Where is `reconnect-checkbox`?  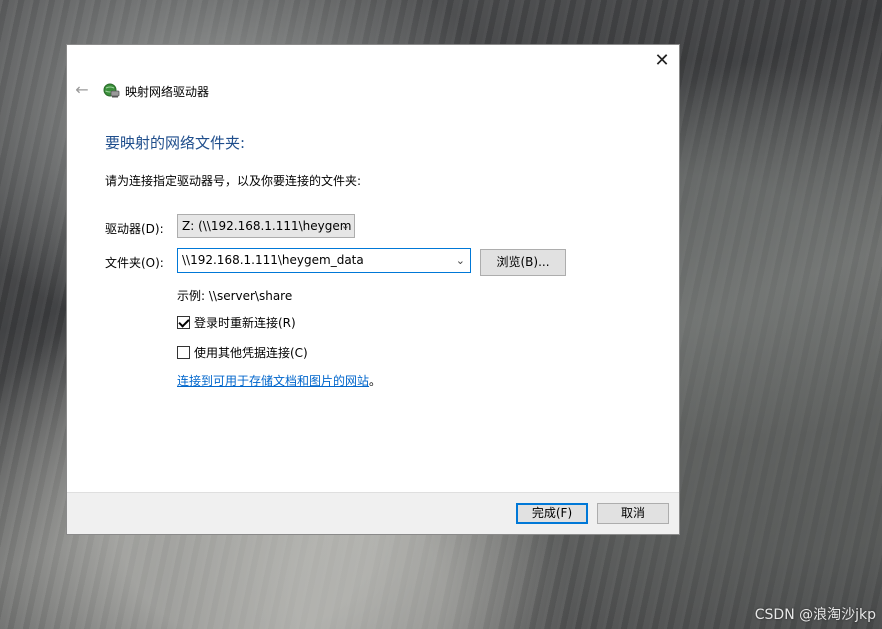 reconnect-checkbox is located at coordinates (183, 322).